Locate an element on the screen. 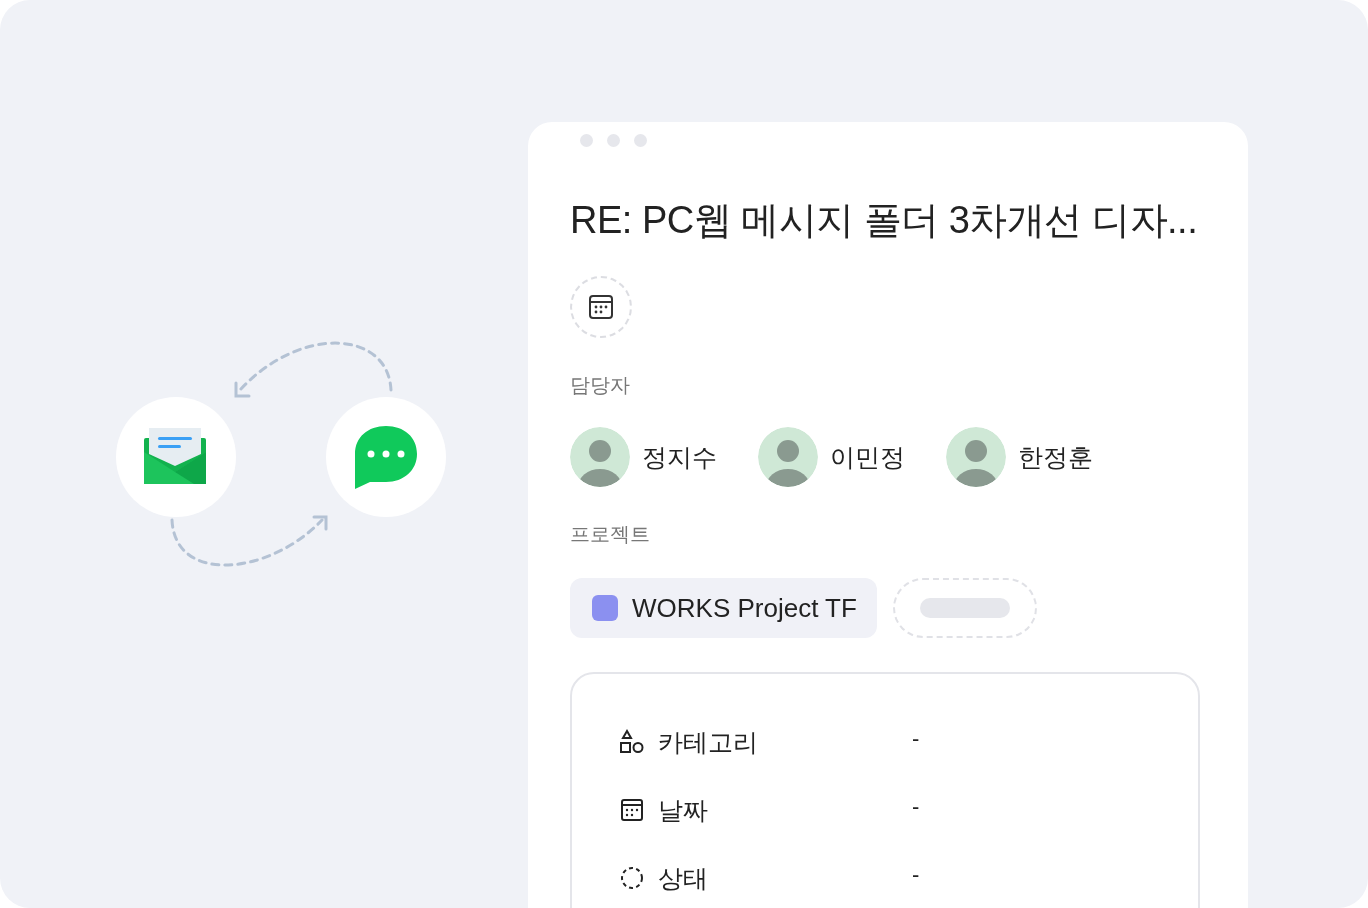  project-name: WORKS Project TF is located at coordinates (744, 608).